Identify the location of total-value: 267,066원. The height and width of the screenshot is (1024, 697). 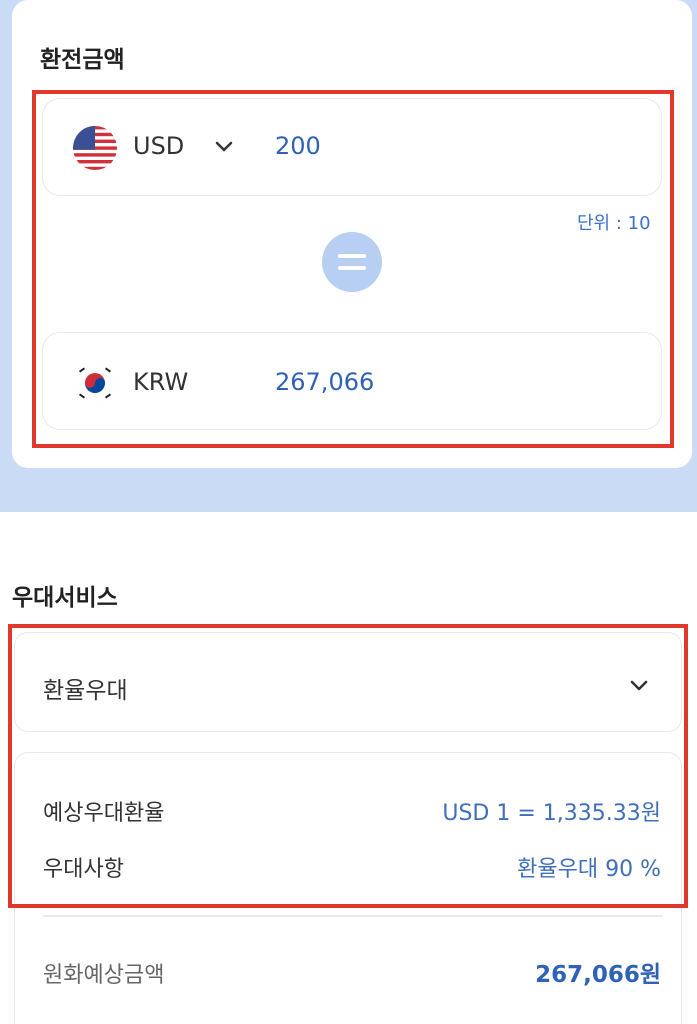
(598, 975).